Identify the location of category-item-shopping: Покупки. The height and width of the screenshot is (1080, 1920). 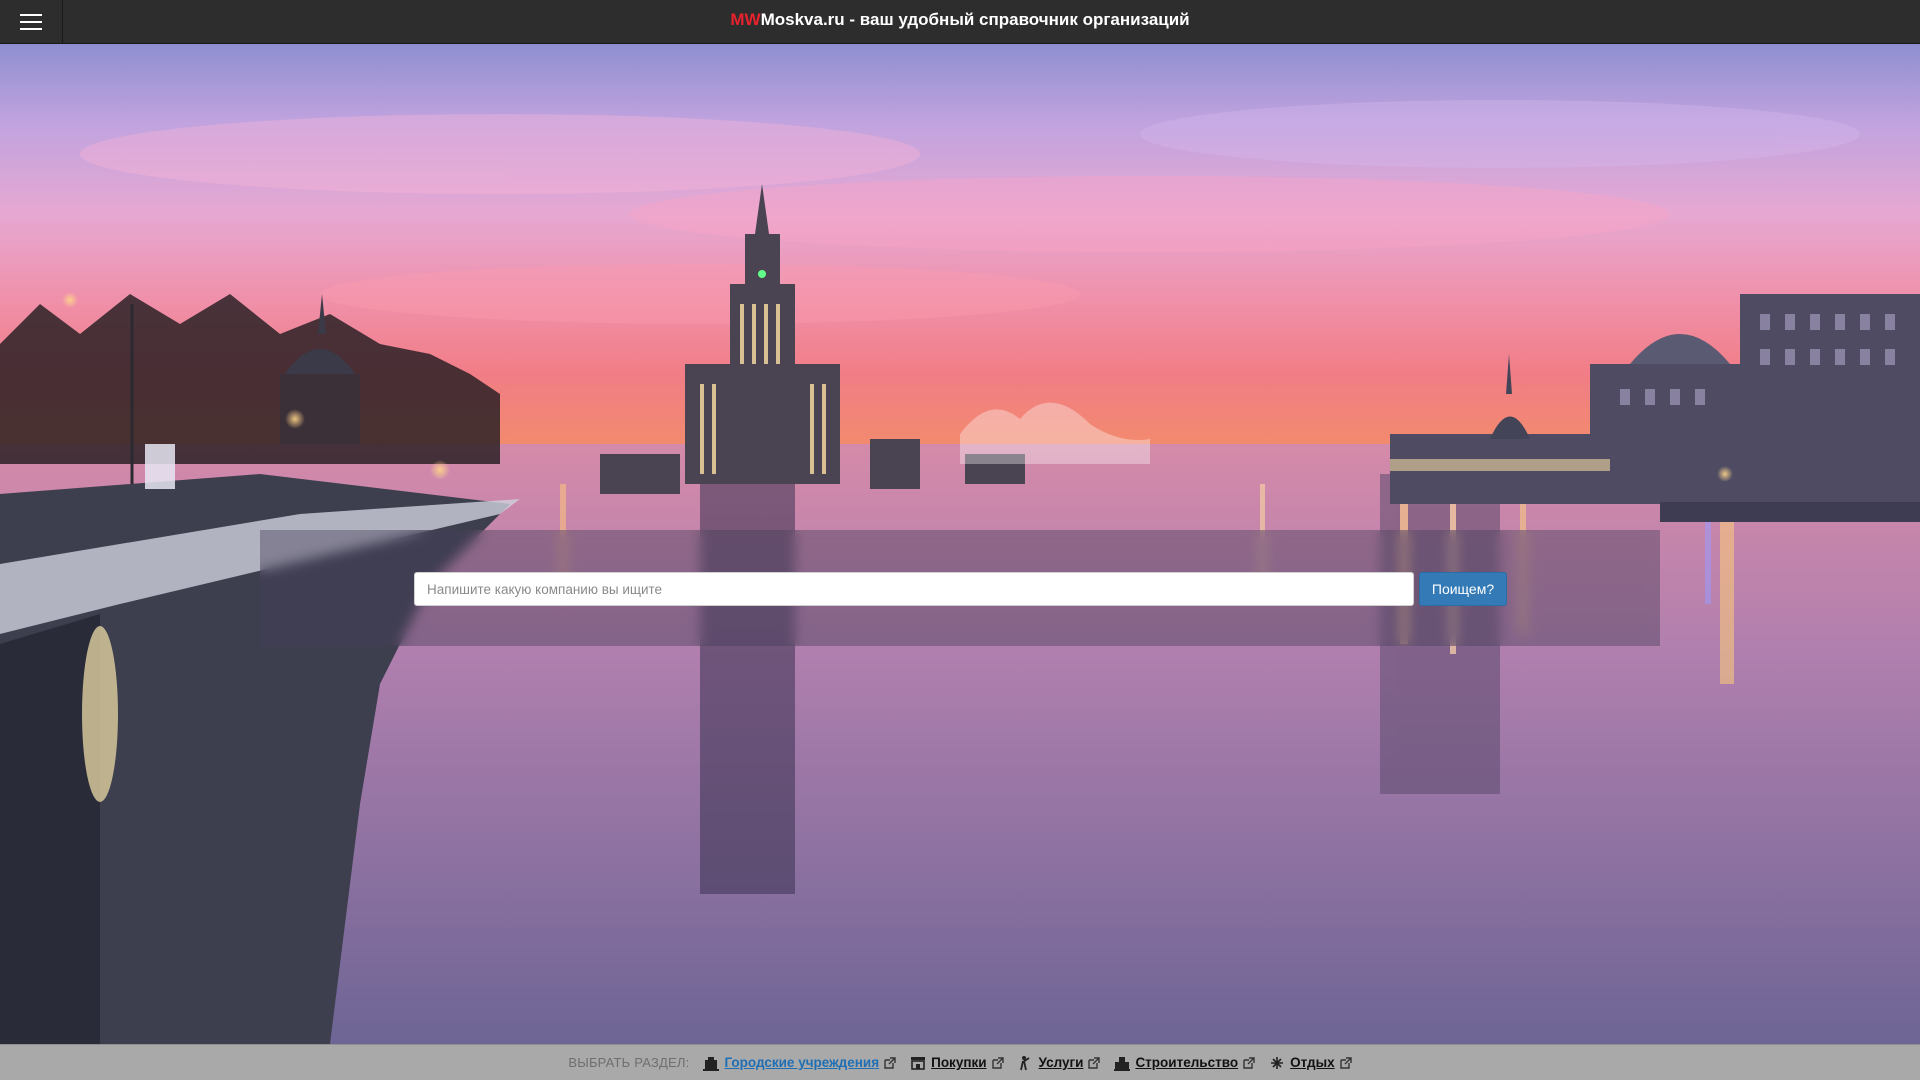
(957, 1063).